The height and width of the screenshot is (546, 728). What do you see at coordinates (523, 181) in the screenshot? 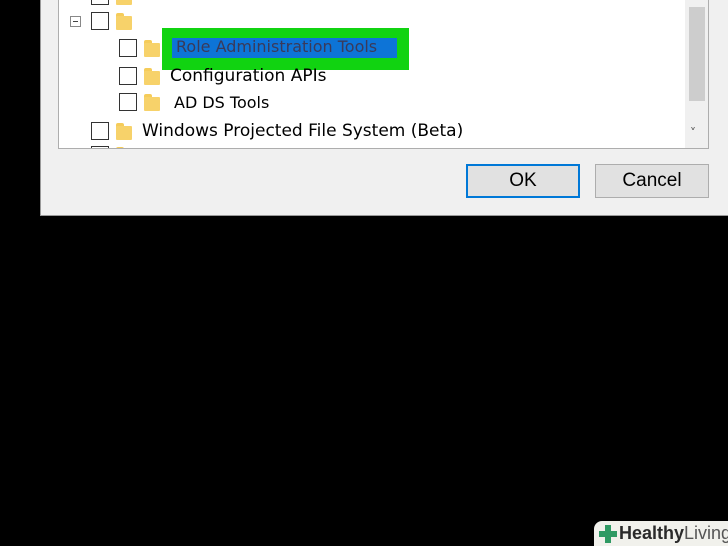
I see `ok-button: OK` at bounding box center [523, 181].